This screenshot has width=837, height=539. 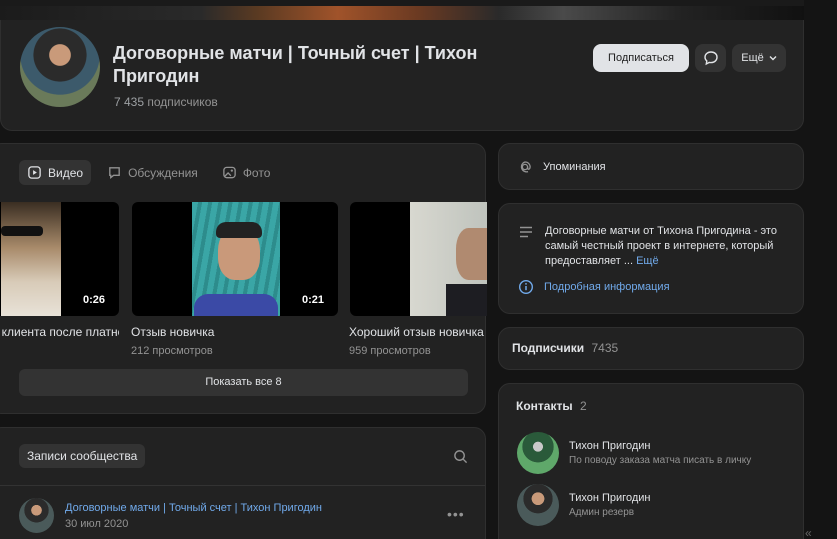 What do you see at coordinates (93, 300) in the screenshot?
I see `video-duration: 0:26` at bounding box center [93, 300].